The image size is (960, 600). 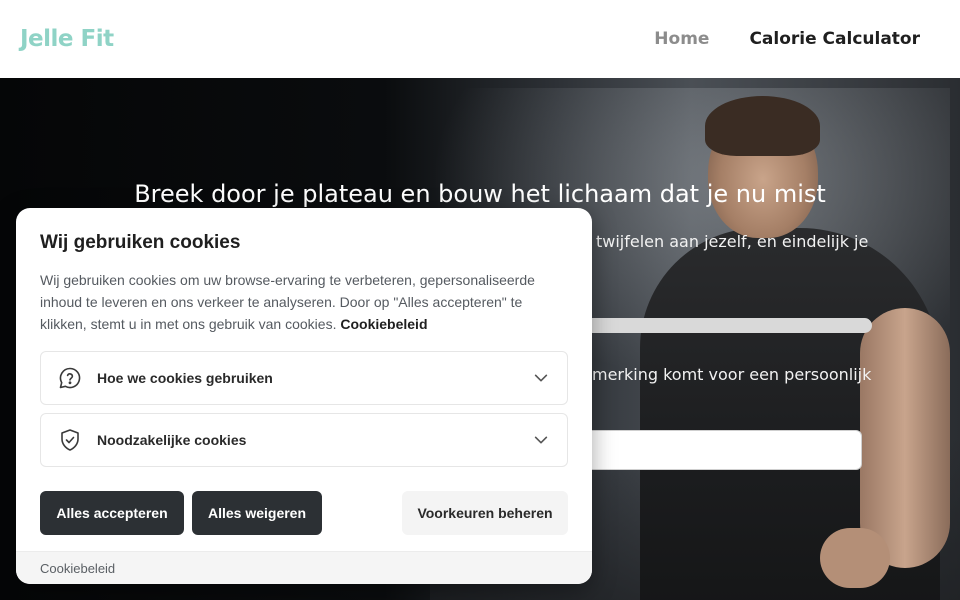 What do you see at coordinates (480, 39) in the screenshot?
I see `site-header: Jelle Fit Home Calorie Calculator` at bounding box center [480, 39].